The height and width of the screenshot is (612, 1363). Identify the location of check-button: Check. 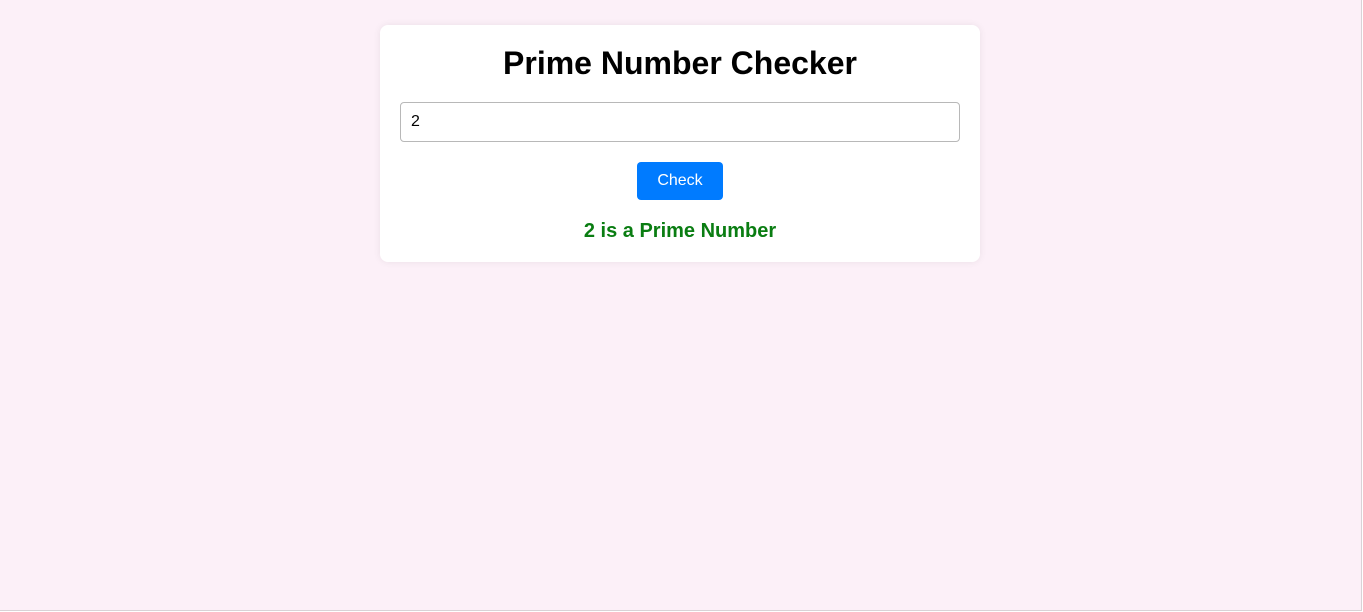
(680, 181).